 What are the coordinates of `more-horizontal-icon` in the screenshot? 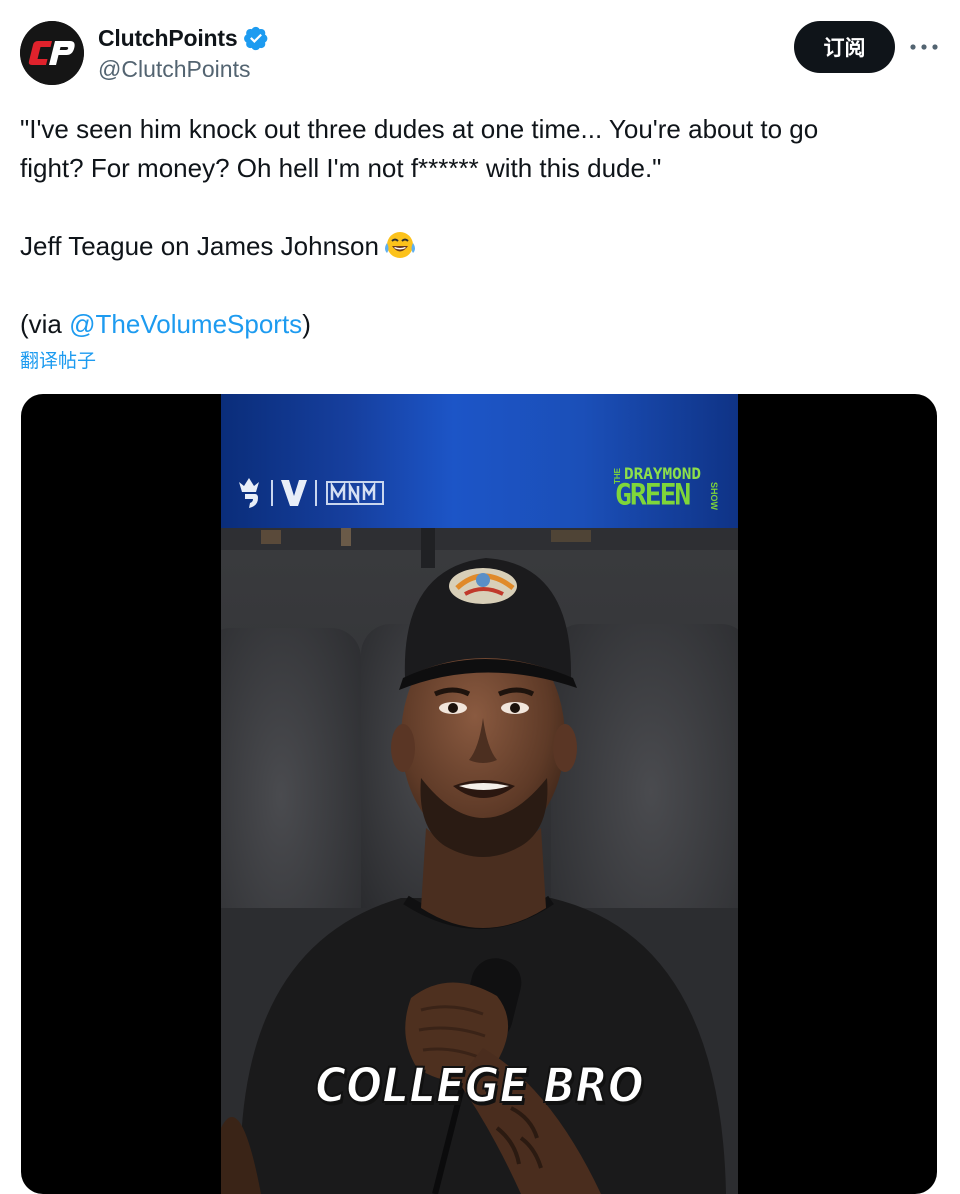 It's located at (924, 47).